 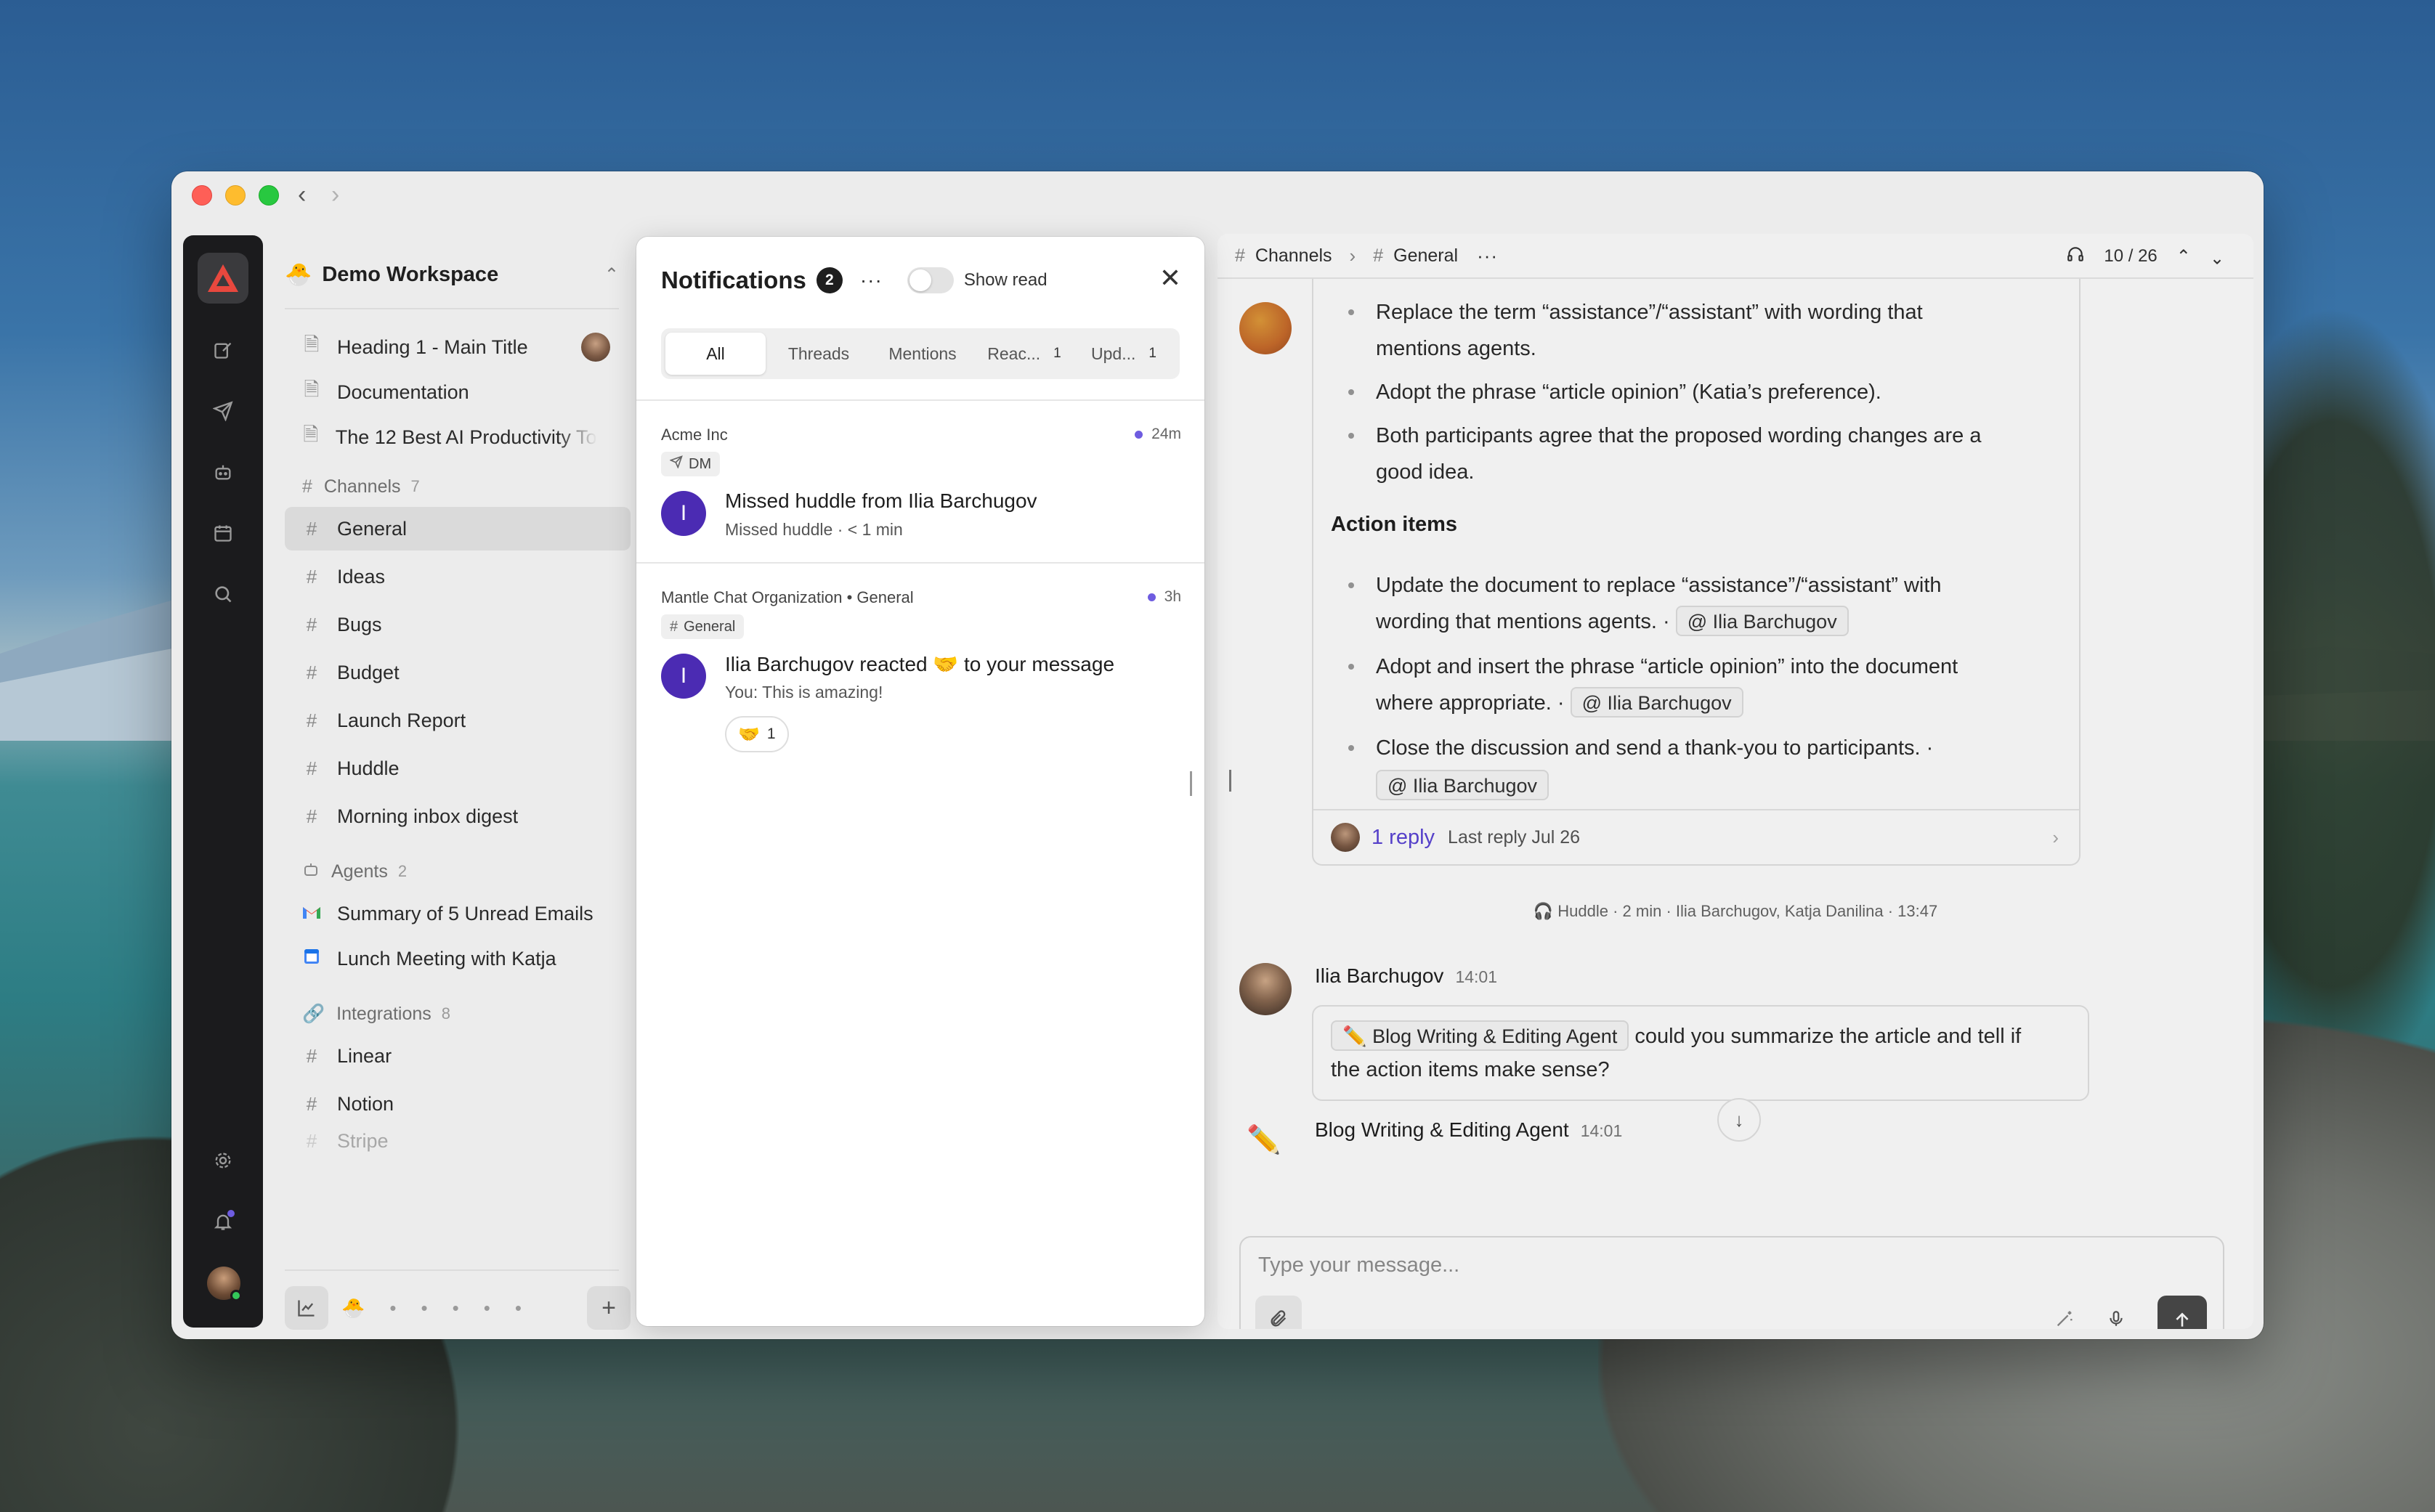 I want to click on tab-label: All, so click(x=715, y=353).